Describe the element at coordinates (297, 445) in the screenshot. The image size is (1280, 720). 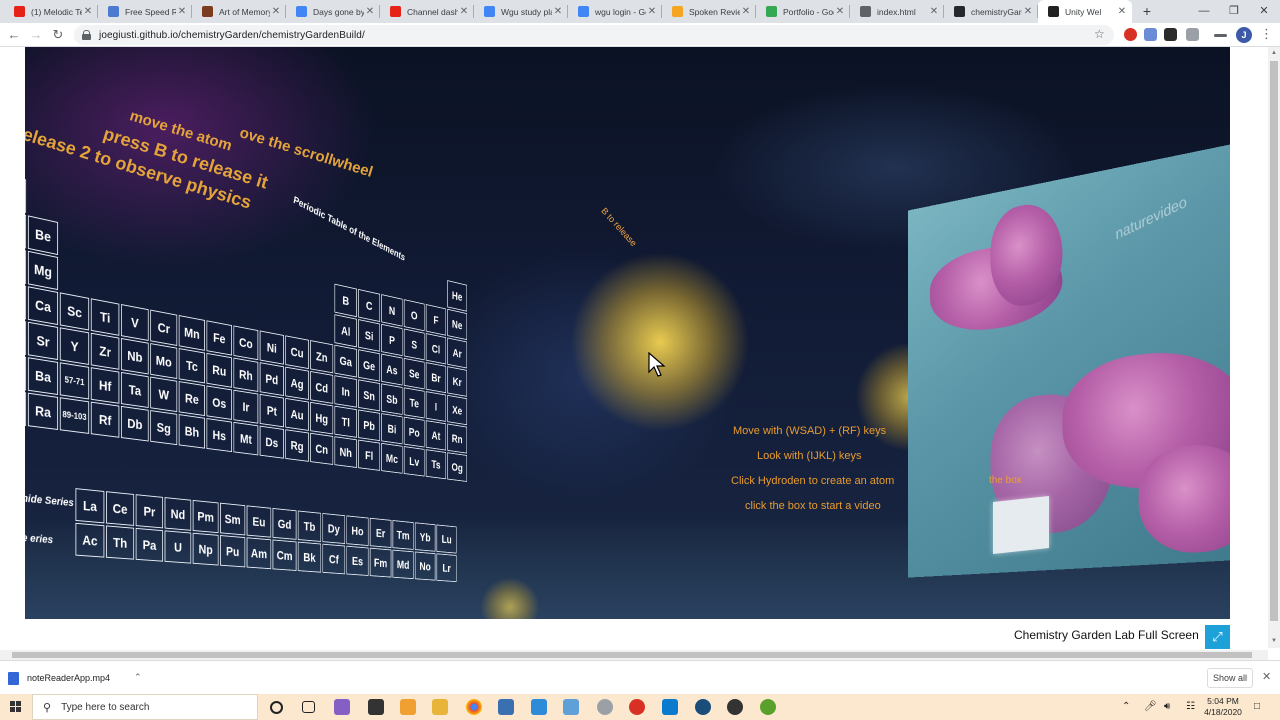
I see `element-cell: Rg` at that location.